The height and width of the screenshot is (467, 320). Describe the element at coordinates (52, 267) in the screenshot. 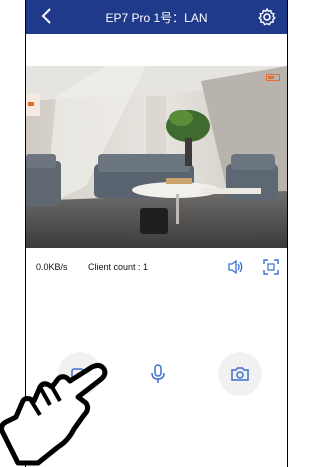

I see `bitrate-text: 0.0KB/s` at that location.